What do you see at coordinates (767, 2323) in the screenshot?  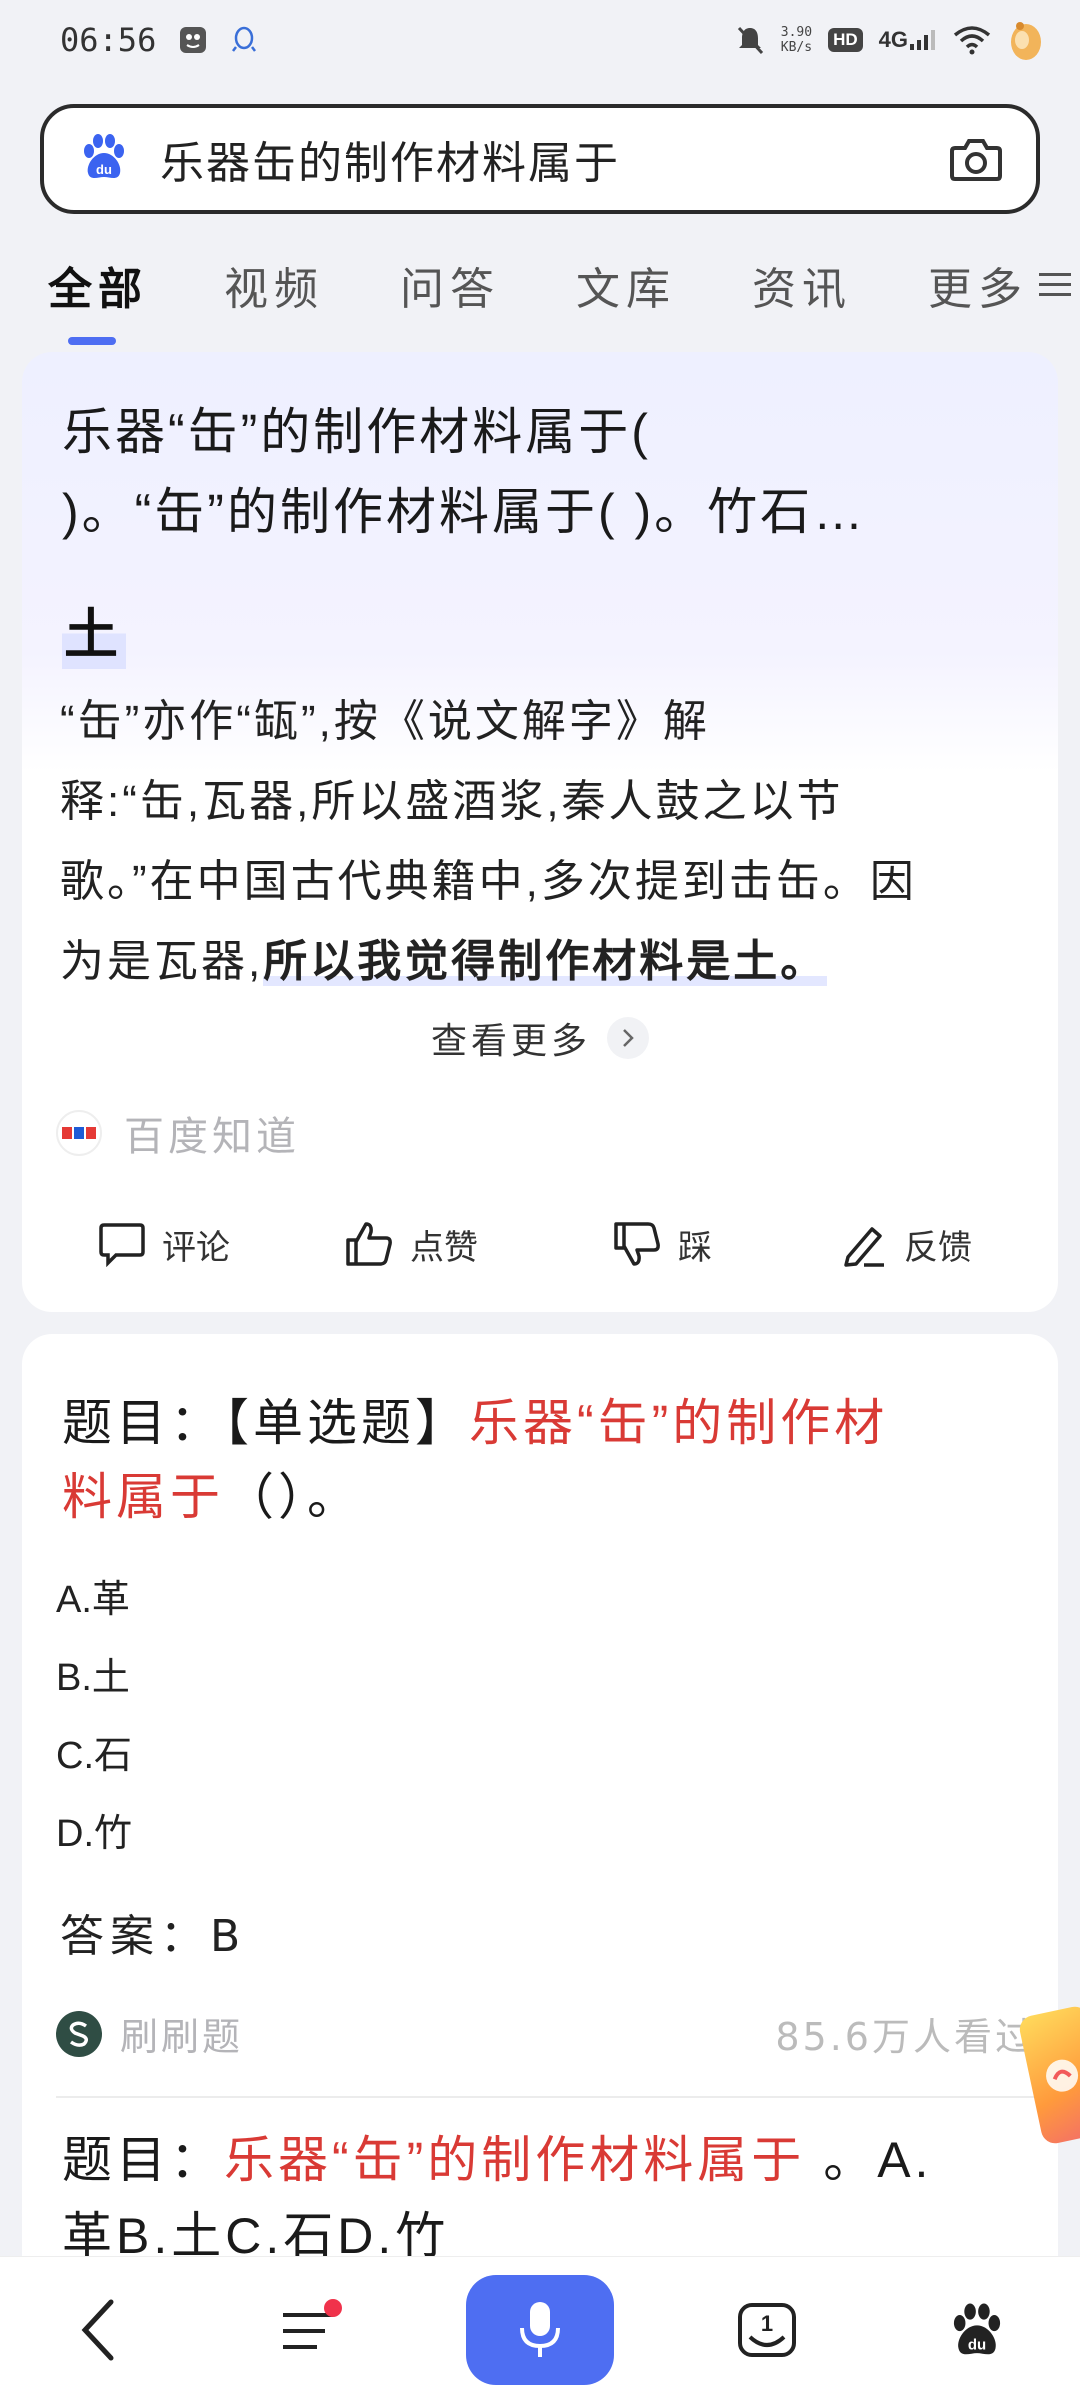 I see `svg-text: 1` at bounding box center [767, 2323].